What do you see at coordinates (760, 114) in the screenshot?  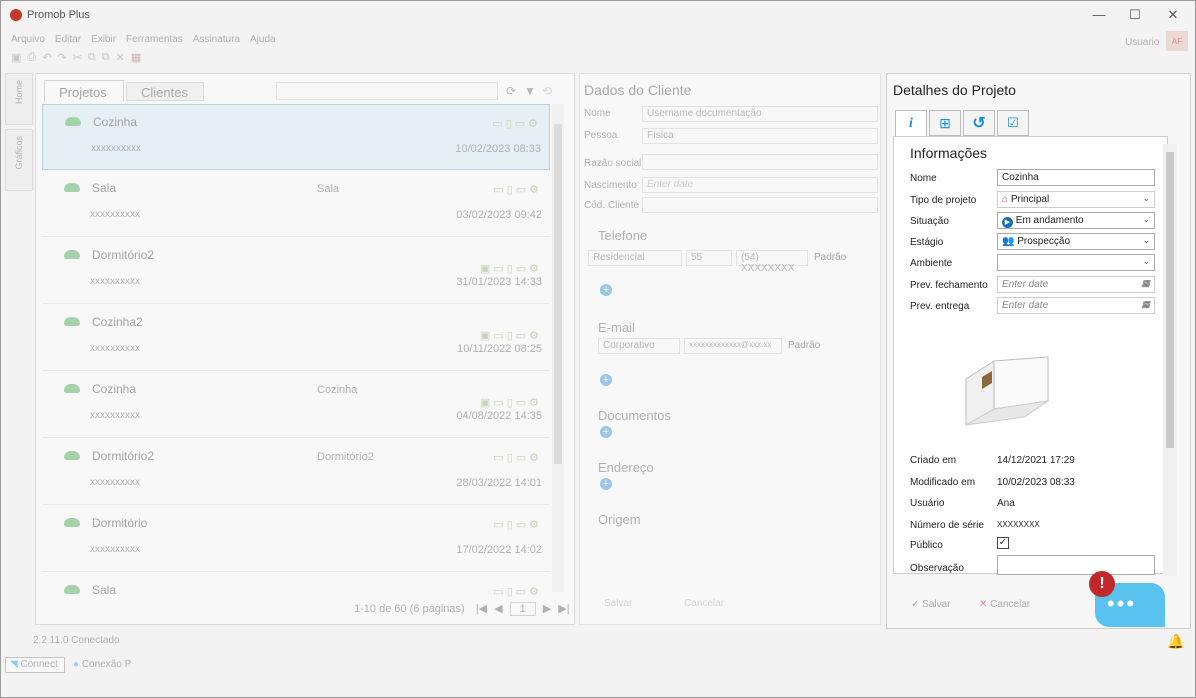 I see `client-name-field: Username documentação` at bounding box center [760, 114].